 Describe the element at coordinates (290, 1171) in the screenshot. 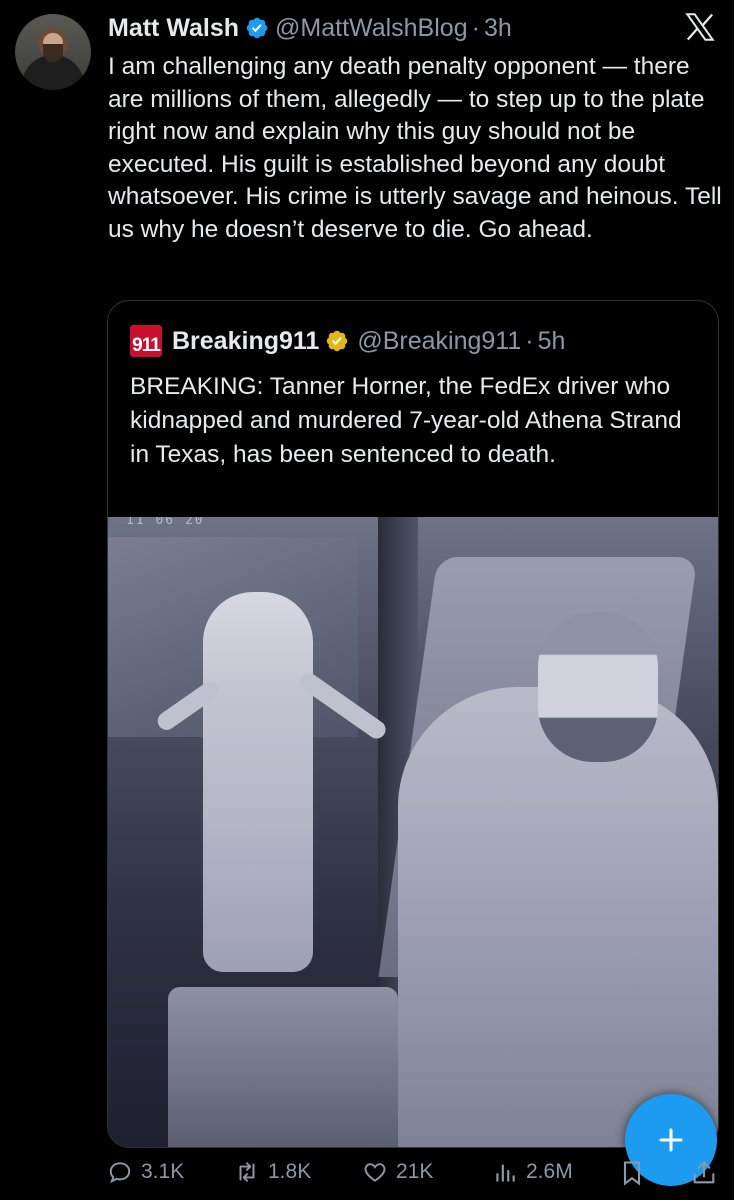

I see `repost-count: 1.8K` at that location.